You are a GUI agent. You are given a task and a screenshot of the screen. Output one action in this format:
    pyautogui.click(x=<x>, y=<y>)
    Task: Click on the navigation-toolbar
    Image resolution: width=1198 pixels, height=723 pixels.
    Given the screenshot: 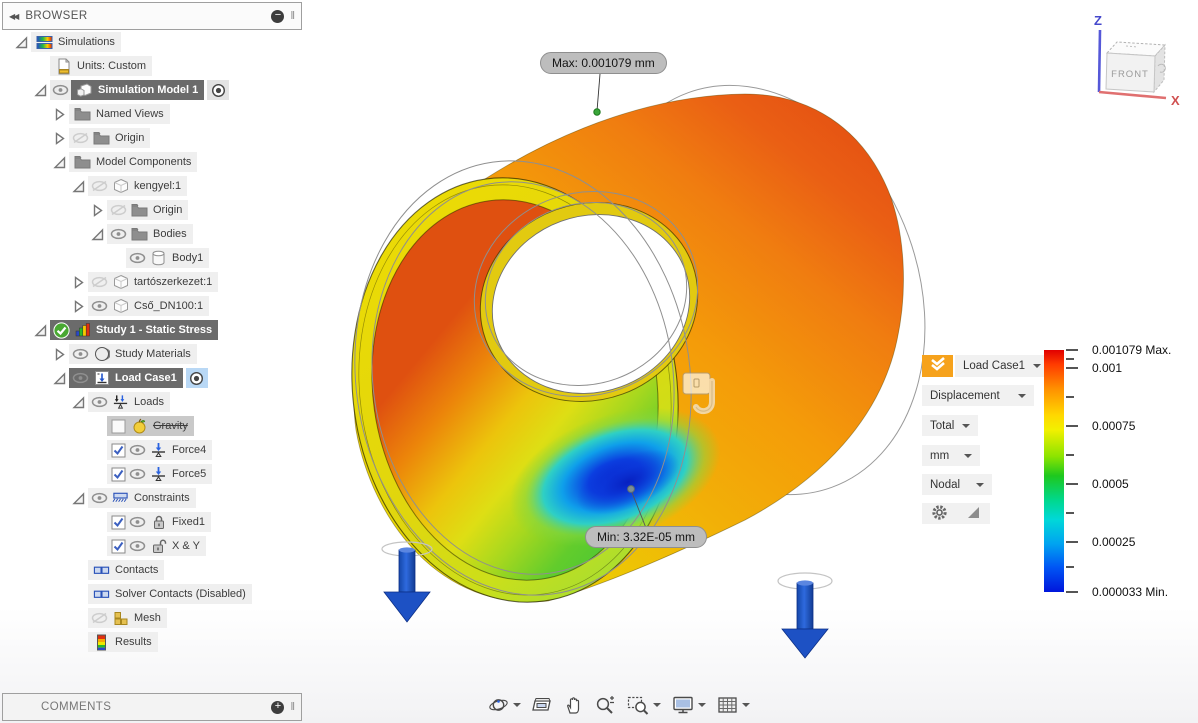 What is the action you would take?
    pyautogui.click(x=622, y=705)
    